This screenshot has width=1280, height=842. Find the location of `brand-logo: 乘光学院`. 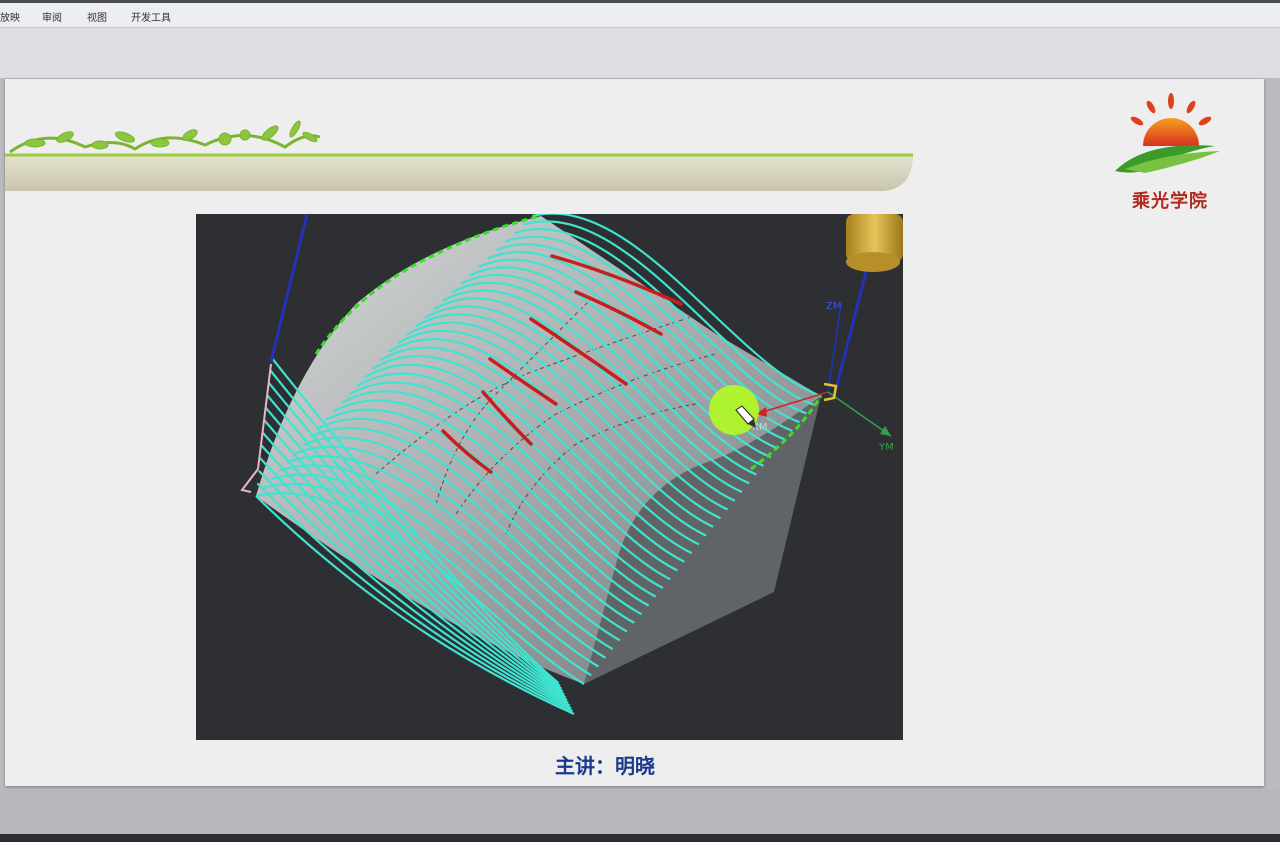

brand-logo: 乘光学院 is located at coordinates (1170, 151).